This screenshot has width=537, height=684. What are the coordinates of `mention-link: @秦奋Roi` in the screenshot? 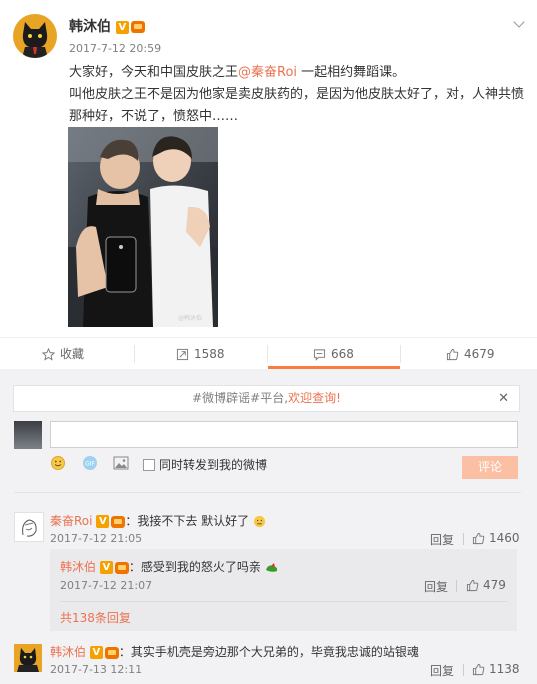 It's located at (267, 72).